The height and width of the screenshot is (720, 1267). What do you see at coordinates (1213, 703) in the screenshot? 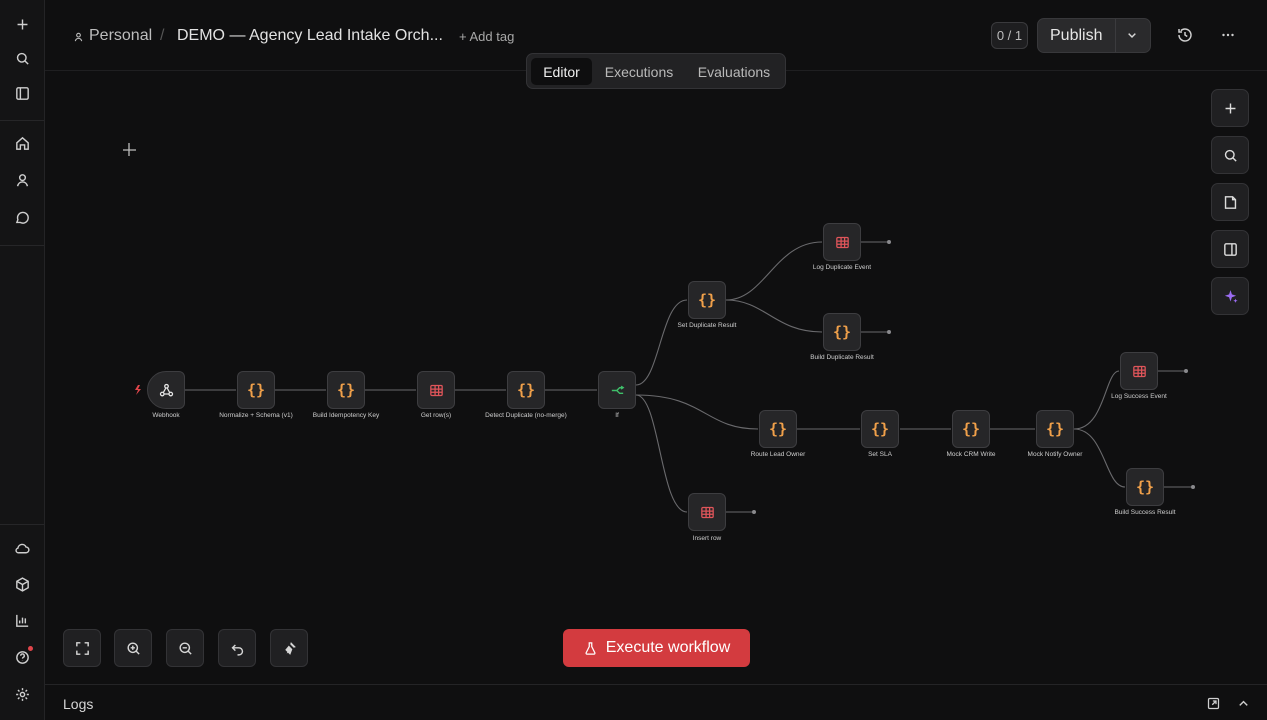
I see `popout-icon` at bounding box center [1213, 703].